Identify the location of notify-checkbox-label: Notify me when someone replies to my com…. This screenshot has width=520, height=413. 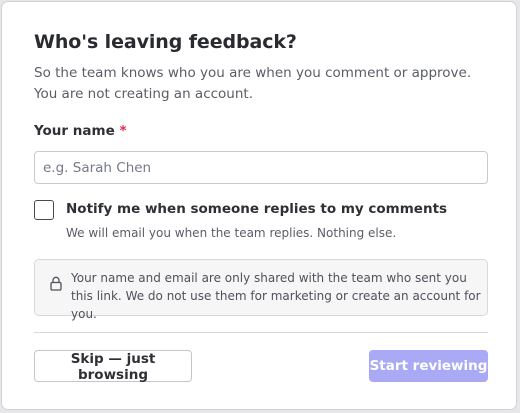
(256, 209).